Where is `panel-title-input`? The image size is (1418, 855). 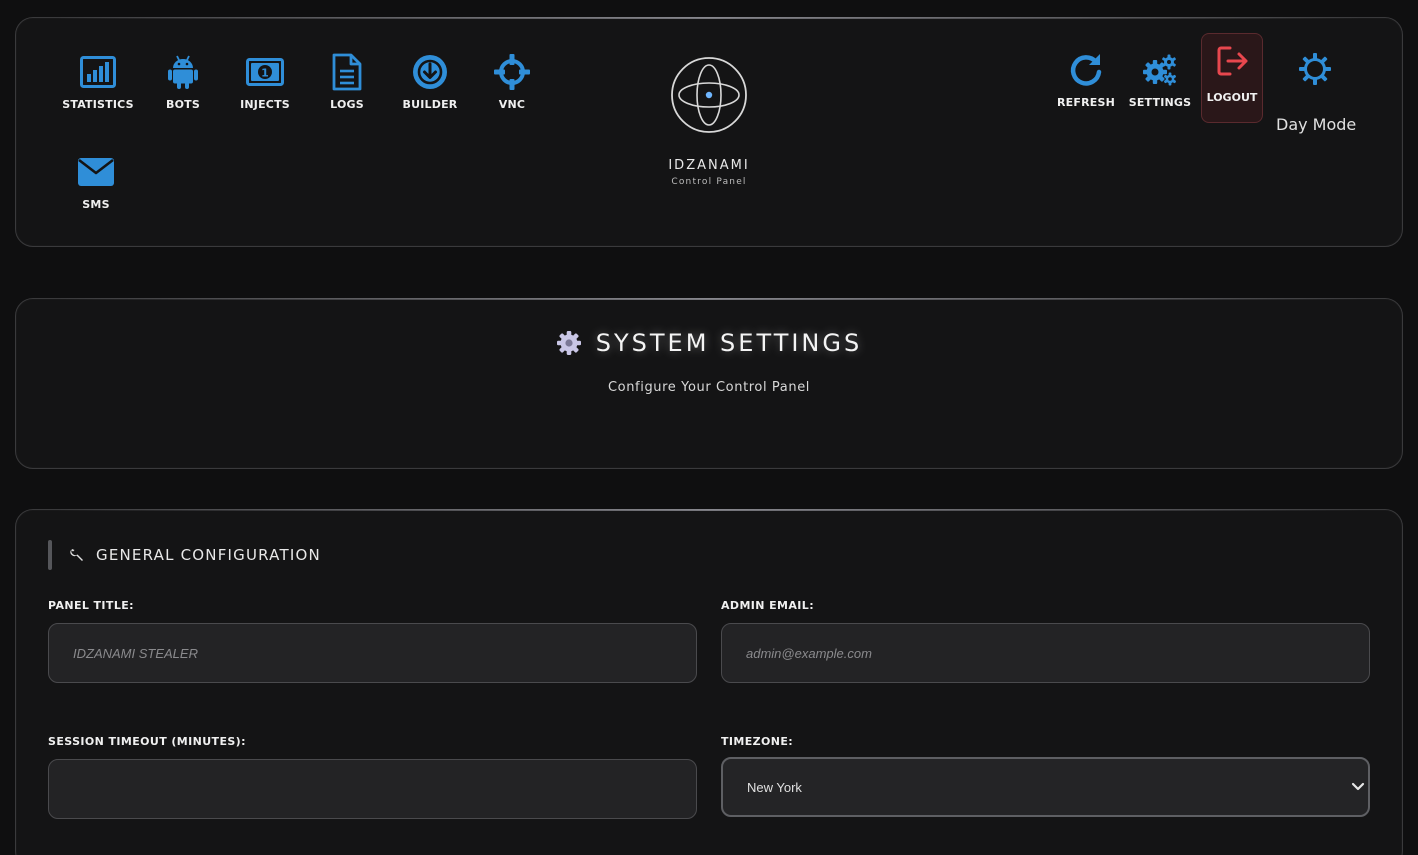 panel-title-input is located at coordinates (372, 653).